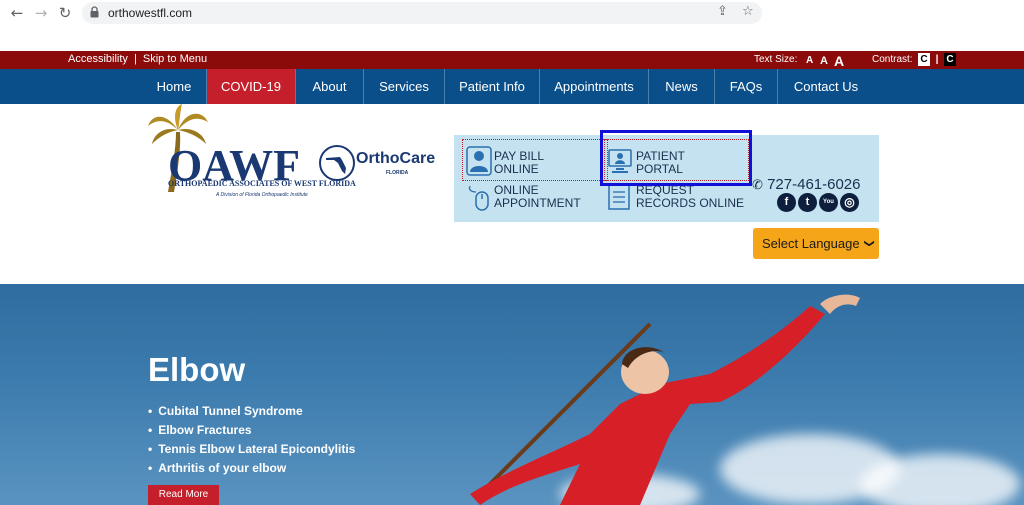  What do you see at coordinates (251, 413) in the screenshot?
I see `list-item: Cubital Tunnel Syndrome` at bounding box center [251, 413].